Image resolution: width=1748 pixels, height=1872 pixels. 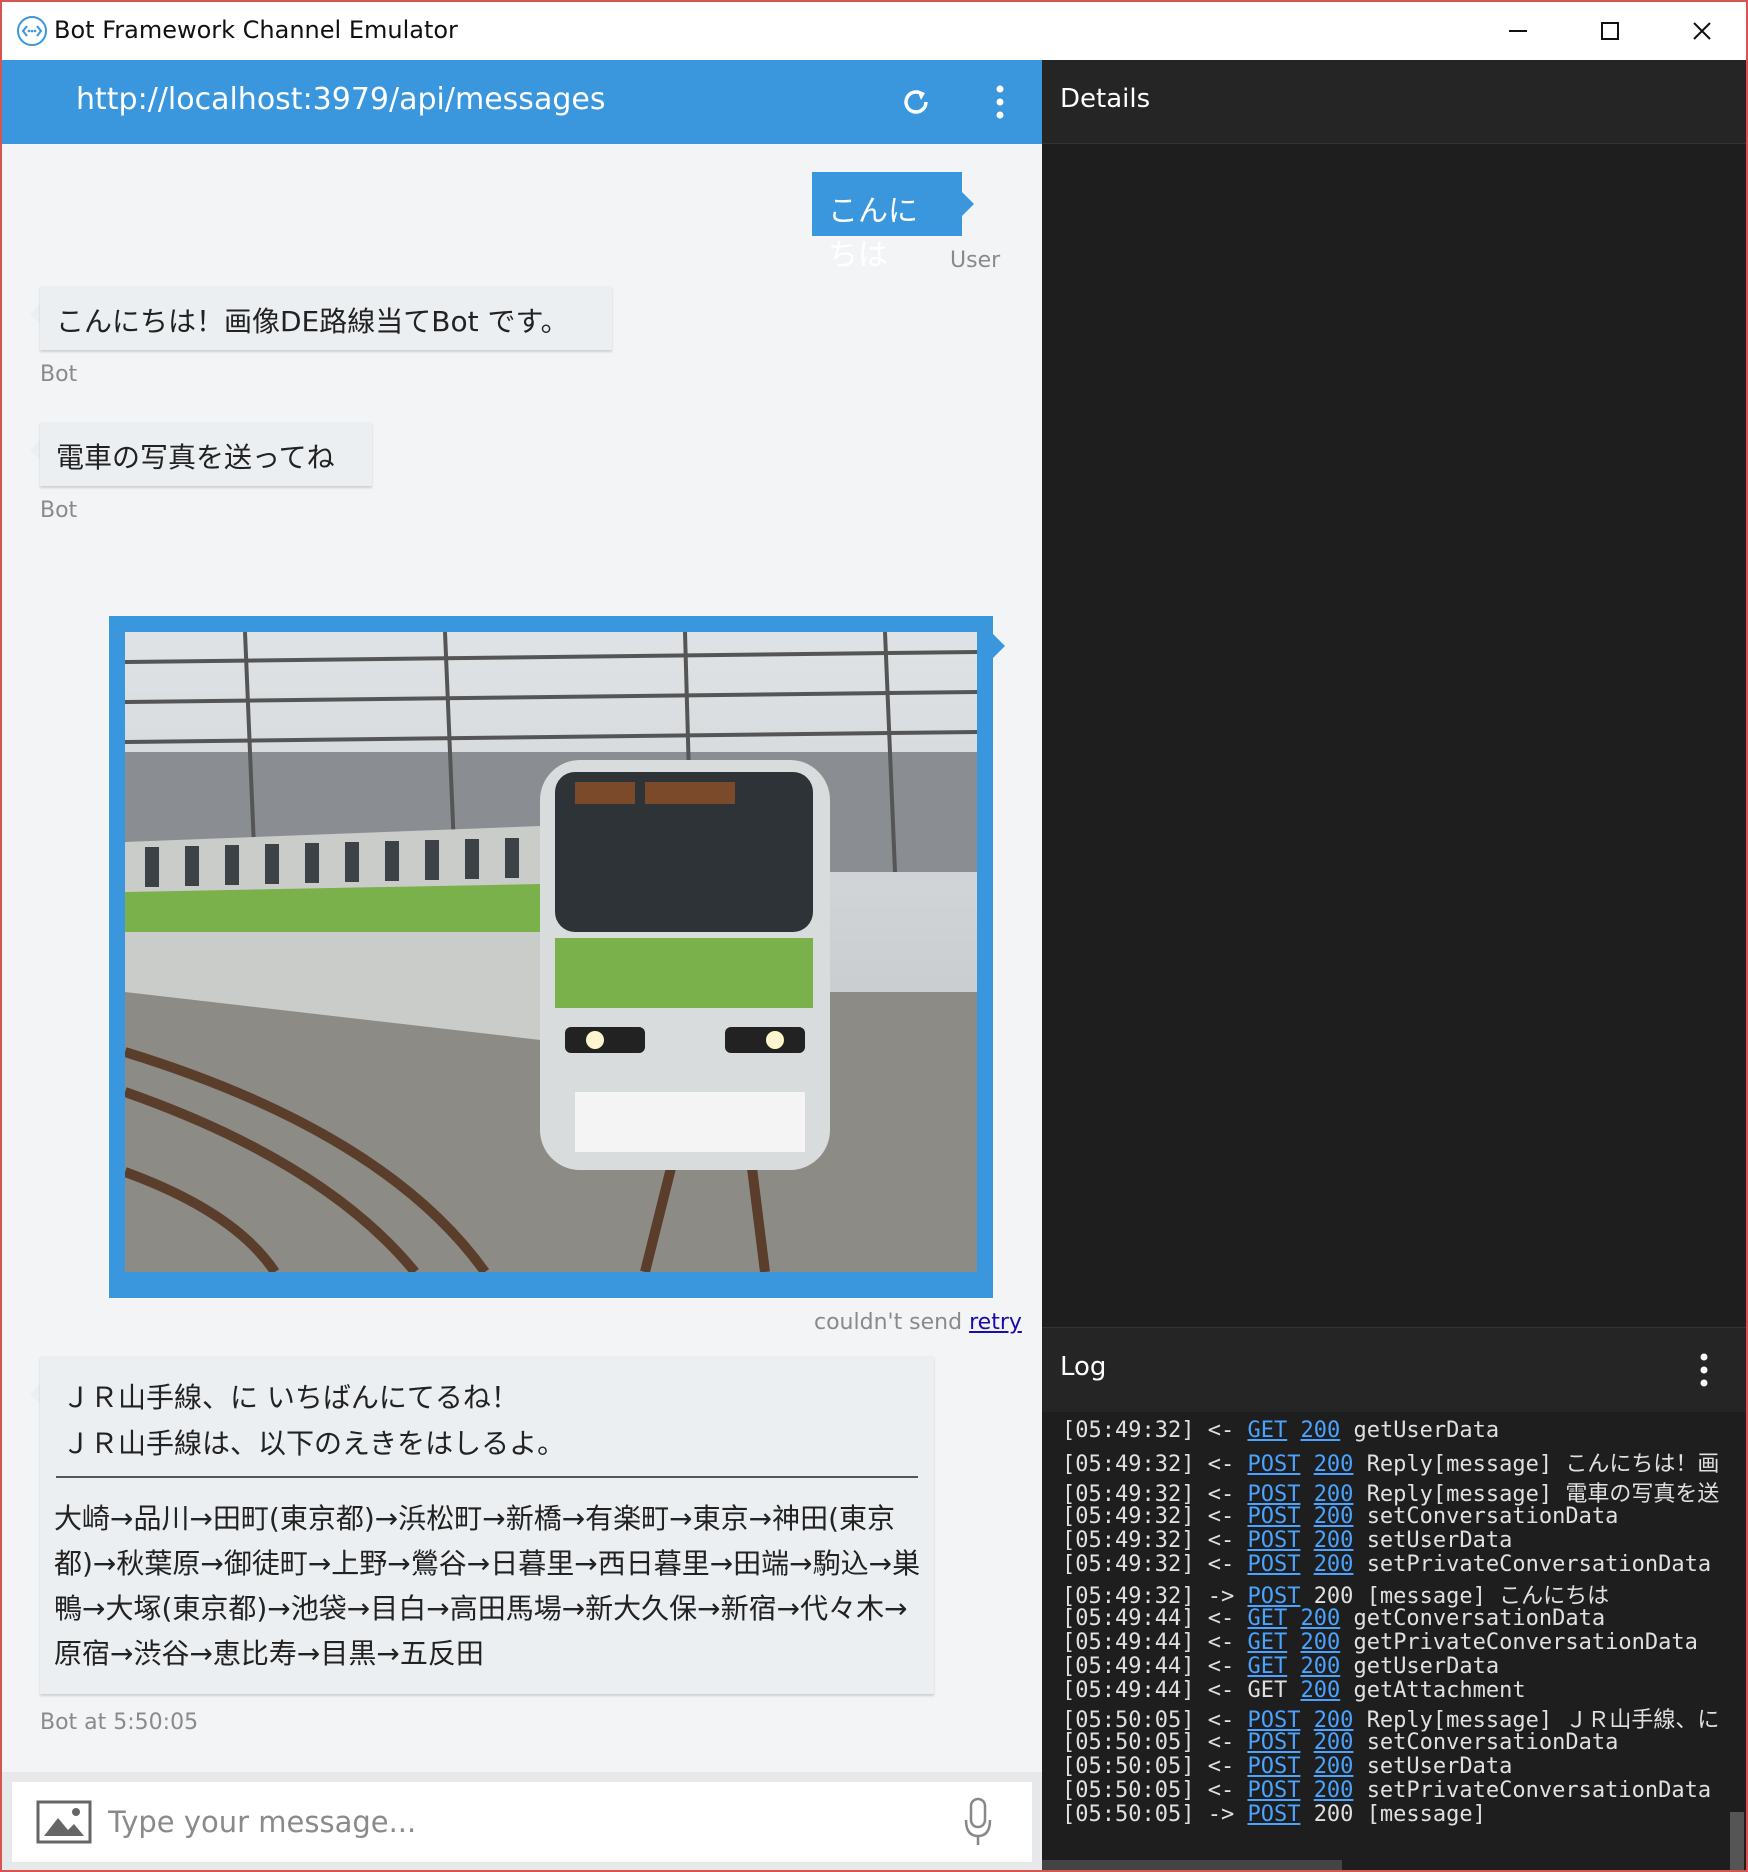 I want to click on more-options-icon, so click(x=1000, y=102).